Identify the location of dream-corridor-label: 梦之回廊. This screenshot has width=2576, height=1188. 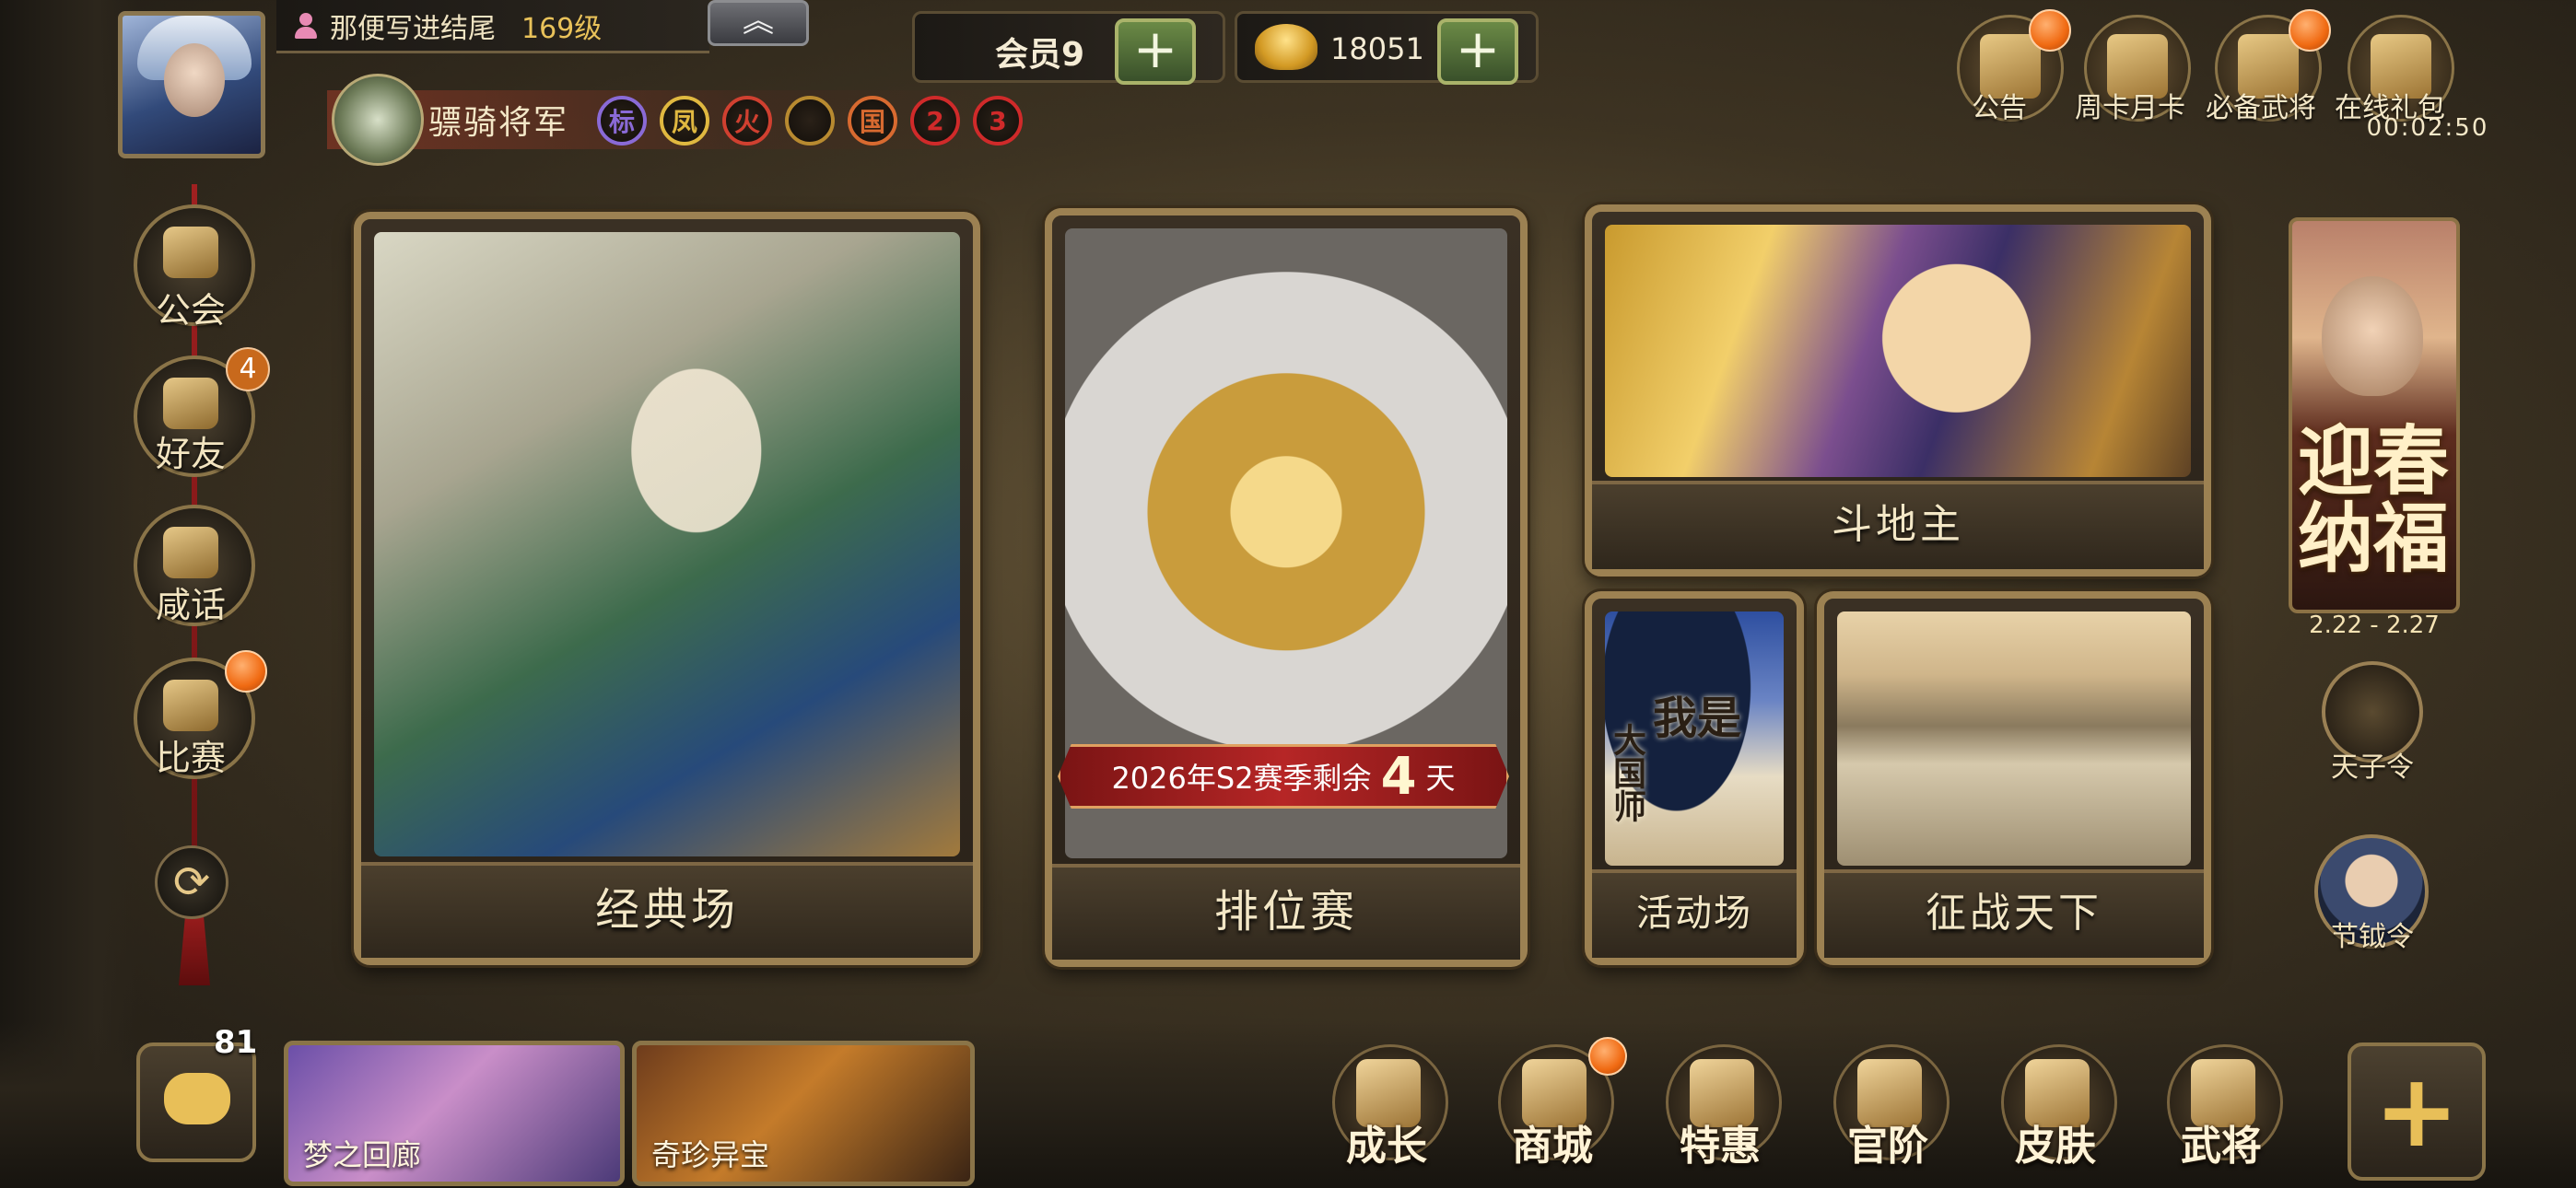
(363, 1154).